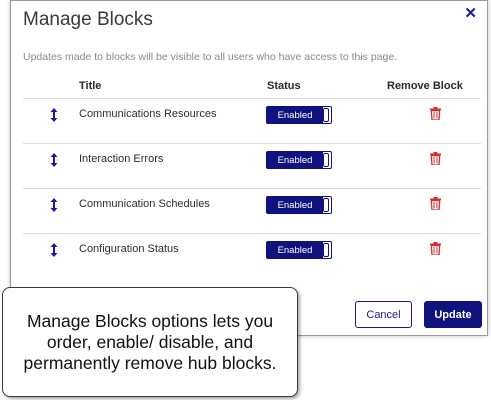 The width and height of the screenshot is (491, 400). I want to click on update-button: Update, so click(453, 314).